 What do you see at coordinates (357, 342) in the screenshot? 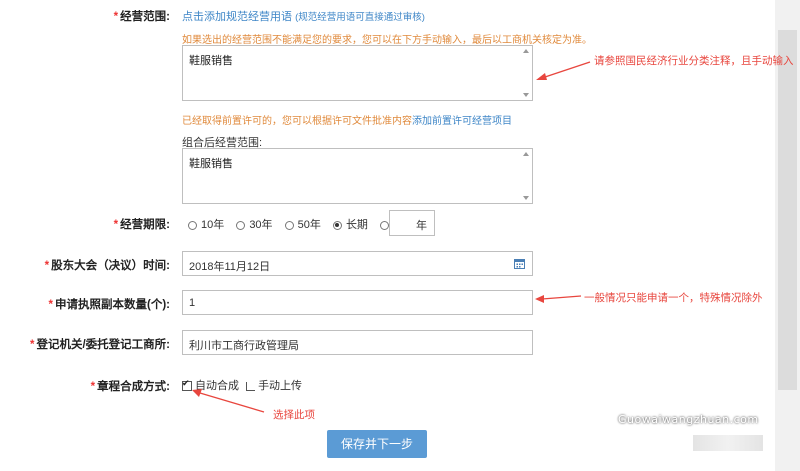
I see `authority-input: 利川市工商行政管理局` at bounding box center [357, 342].